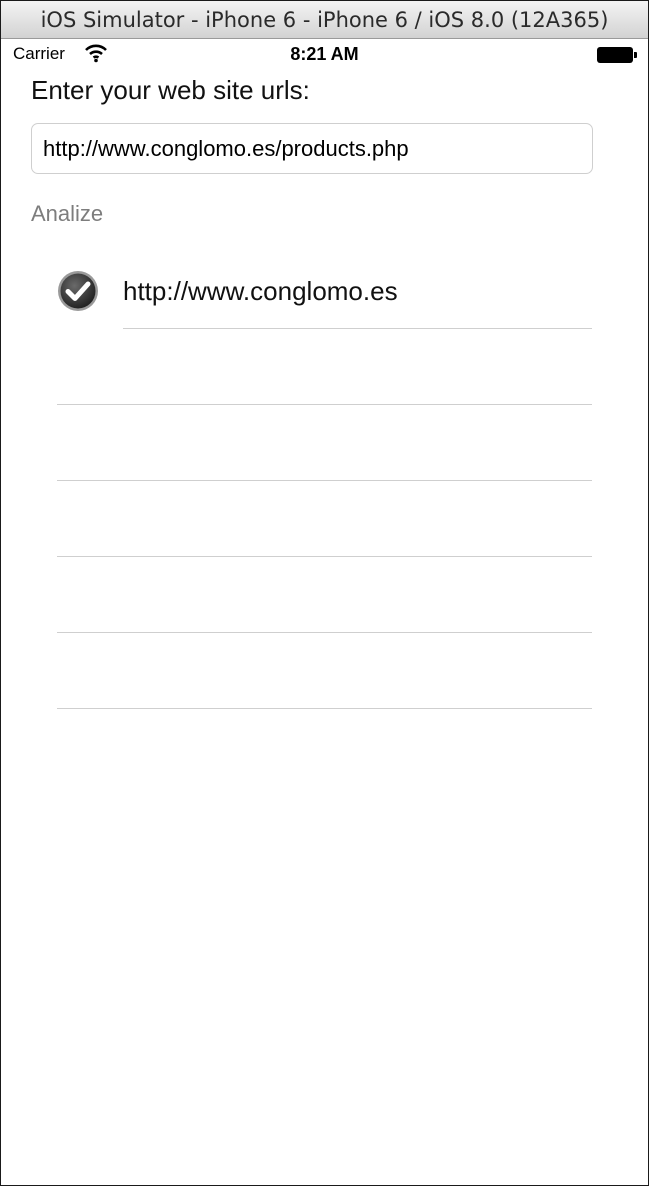 The width and height of the screenshot is (649, 1186). I want to click on ios-status-bar: Carrier 8:21 AM, so click(324, 55).